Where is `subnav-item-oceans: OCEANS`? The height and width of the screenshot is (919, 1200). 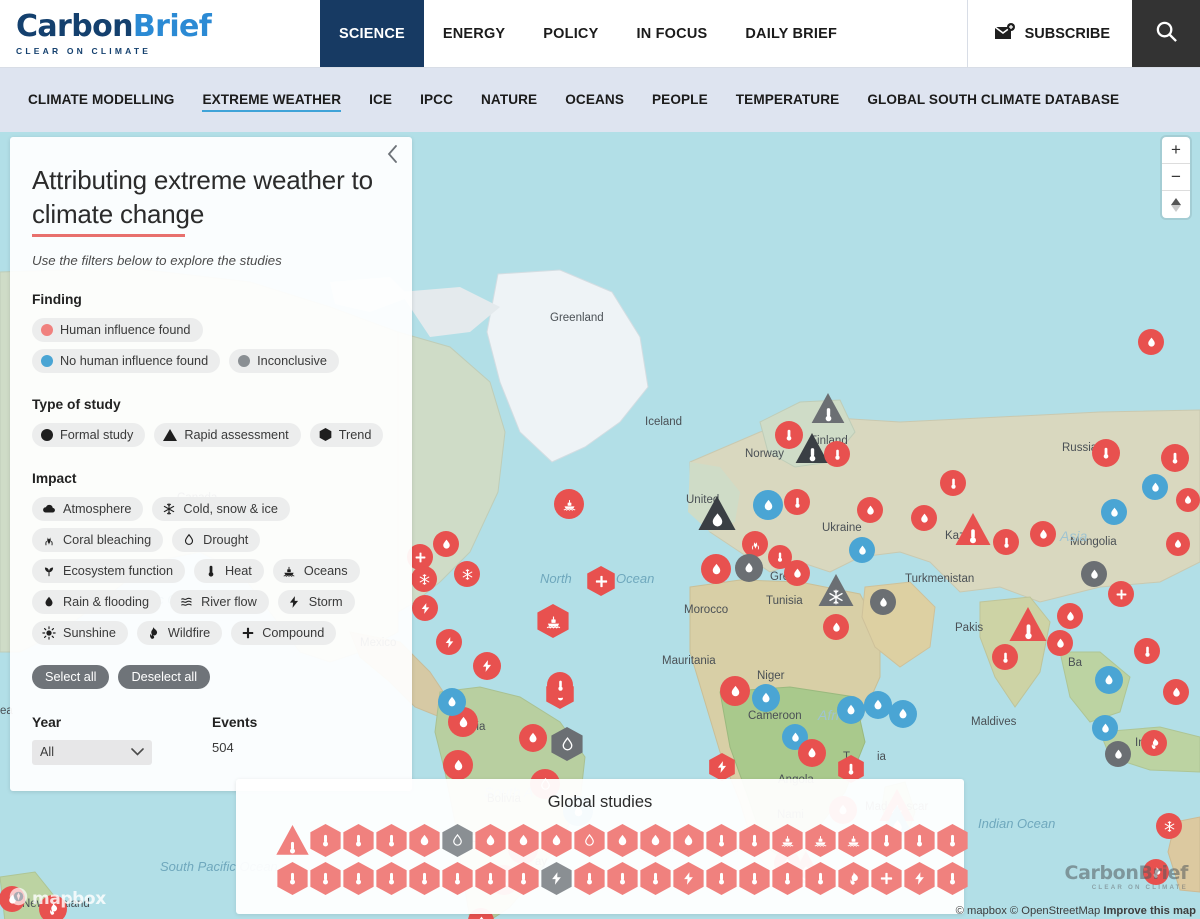 subnav-item-oceans: OCEANS is located at coordinates (594, 100).